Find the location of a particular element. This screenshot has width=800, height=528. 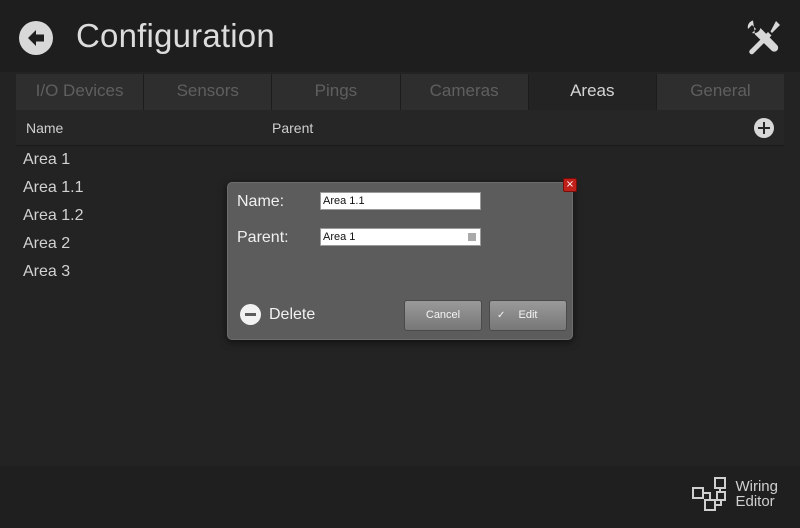

back-button is located at coordinates (36, 38).